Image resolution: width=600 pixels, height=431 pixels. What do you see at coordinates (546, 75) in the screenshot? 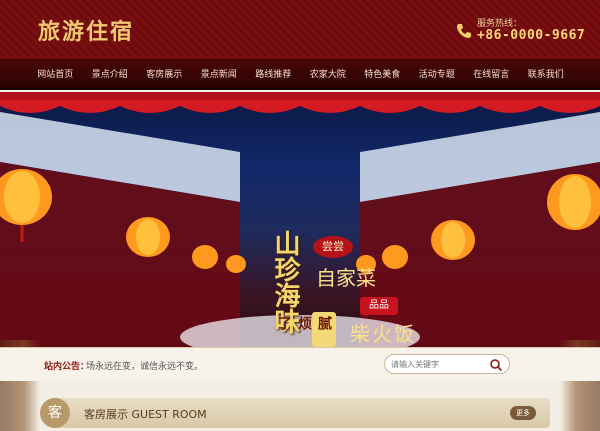
I see `nav-item-contact: 联系我们` at bounding box center [546, 75].